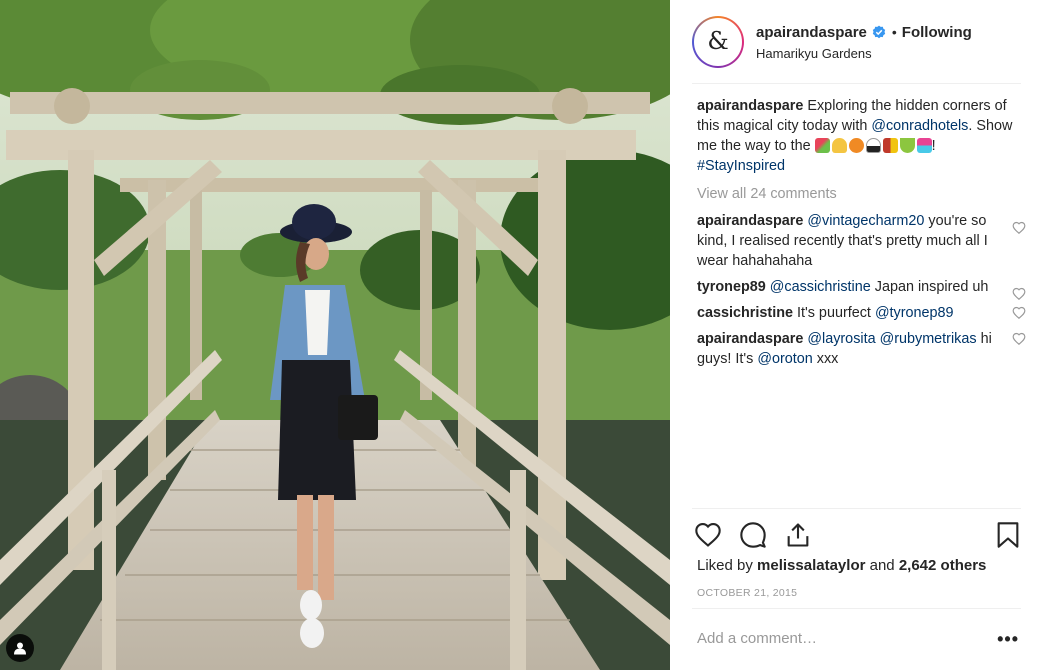  Describe the element at coordinates (857, 535) in the screenshot. I see `action-bar` at that location.